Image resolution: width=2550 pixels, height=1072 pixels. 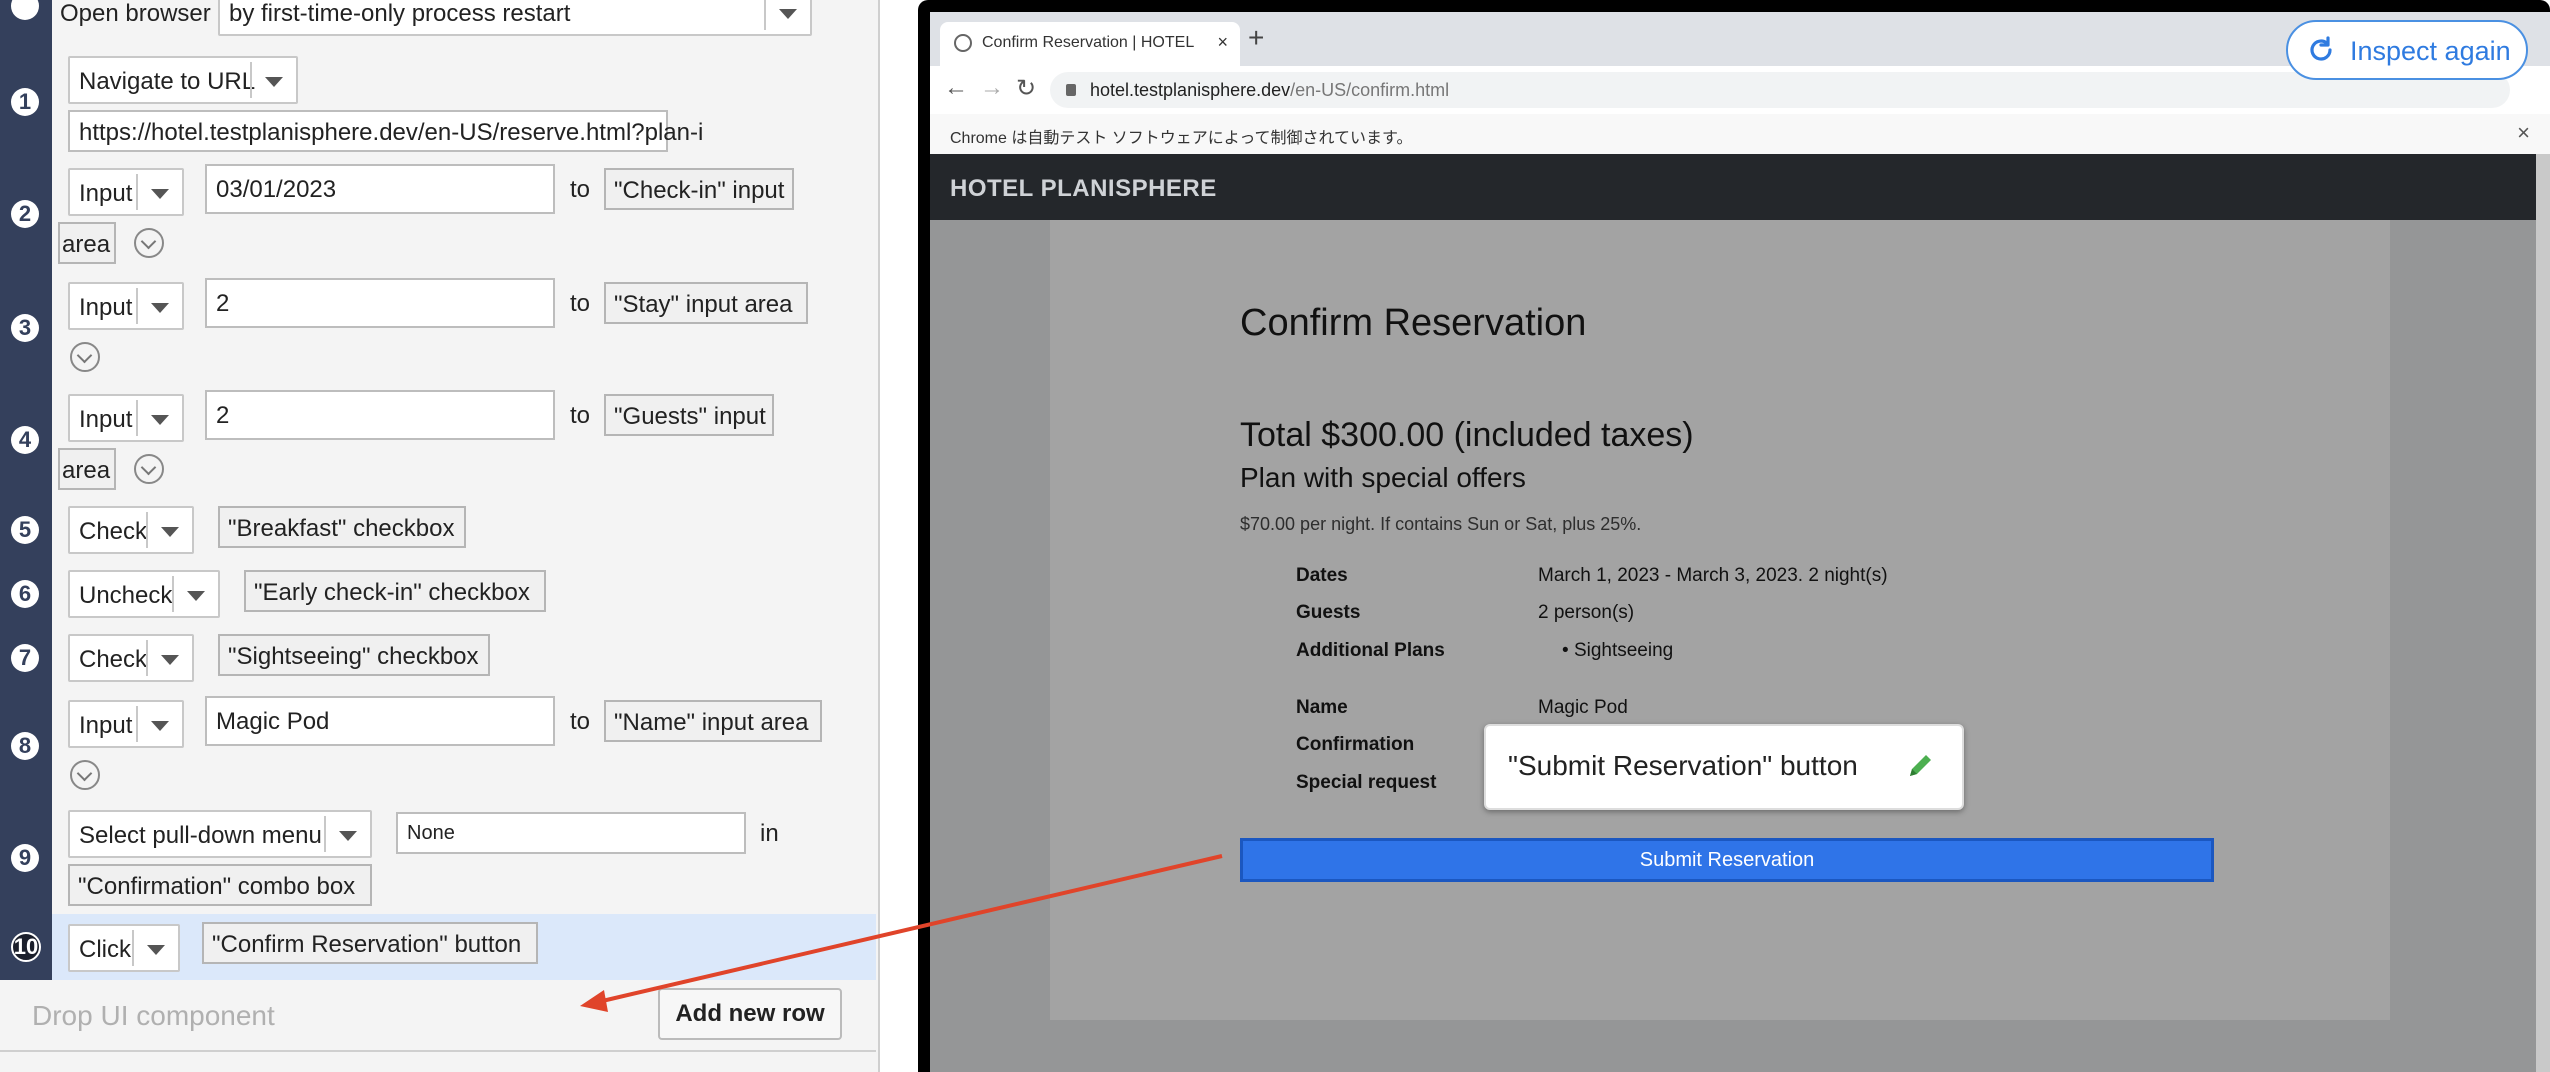 I want to click on callout-label: "Submit Reservation" button, so click(x=1683, y=765).